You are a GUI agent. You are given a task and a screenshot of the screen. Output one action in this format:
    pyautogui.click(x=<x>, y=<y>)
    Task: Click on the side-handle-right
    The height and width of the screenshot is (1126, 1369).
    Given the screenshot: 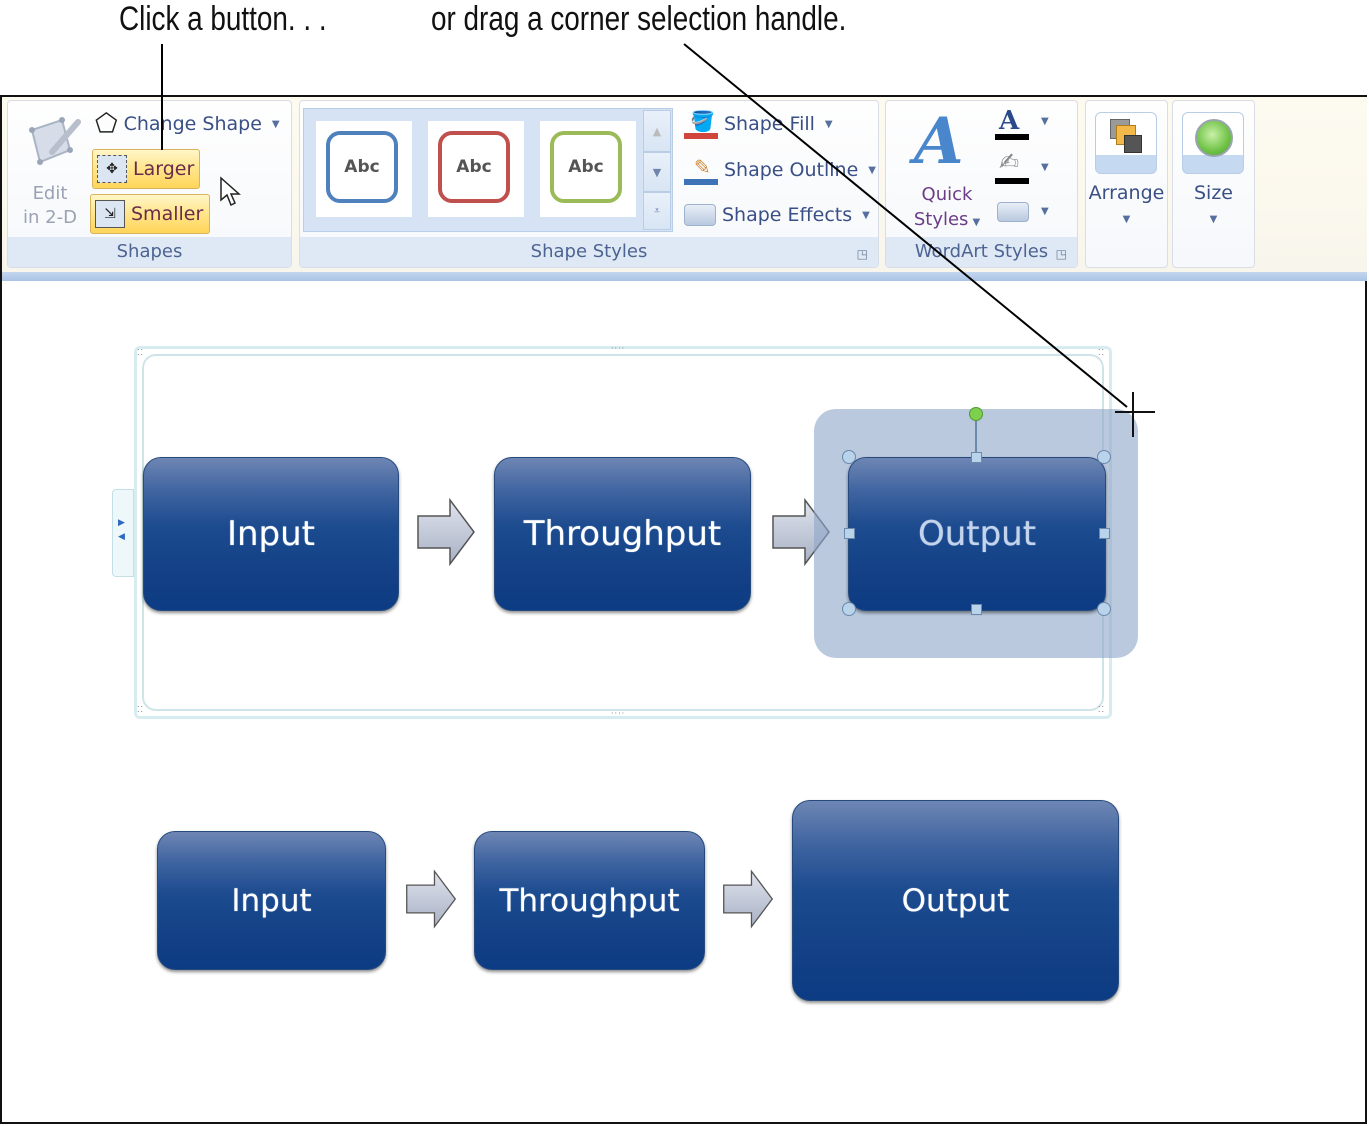 What is the action you would take?
    pyautogui.click(x=1104, y=533)
    